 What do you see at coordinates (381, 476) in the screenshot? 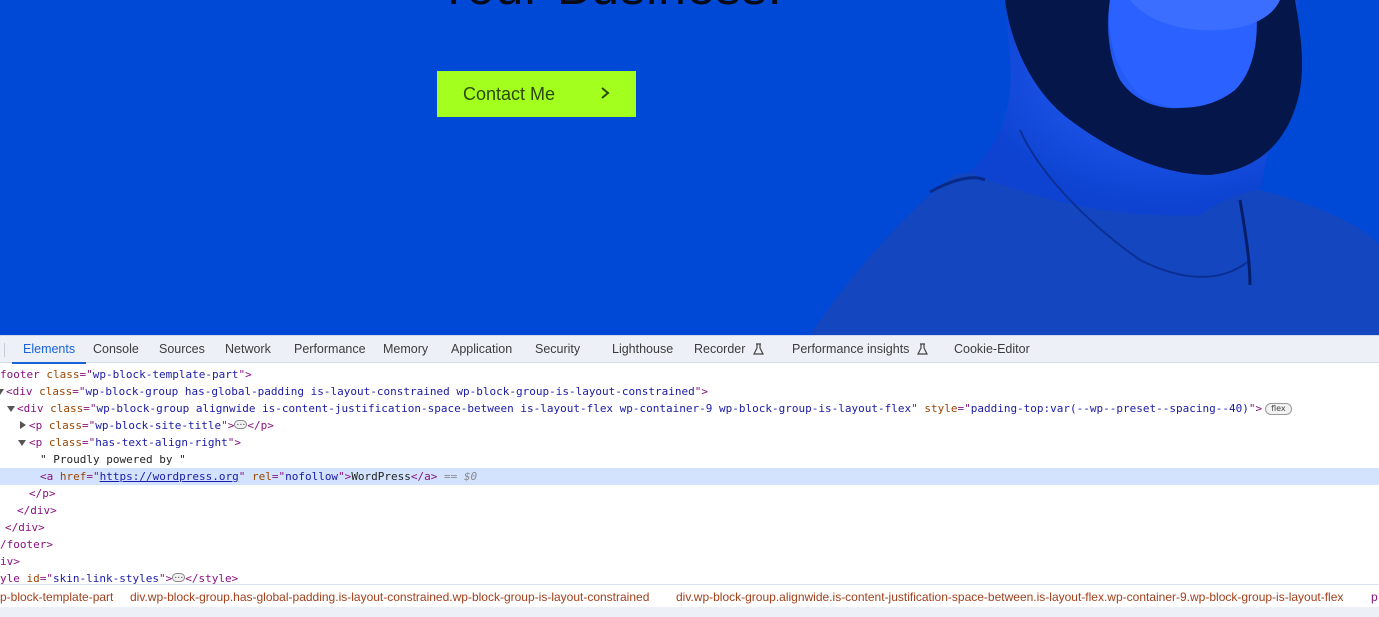
I see `text-node-content: WordPress` at bounding box center [381, 476].